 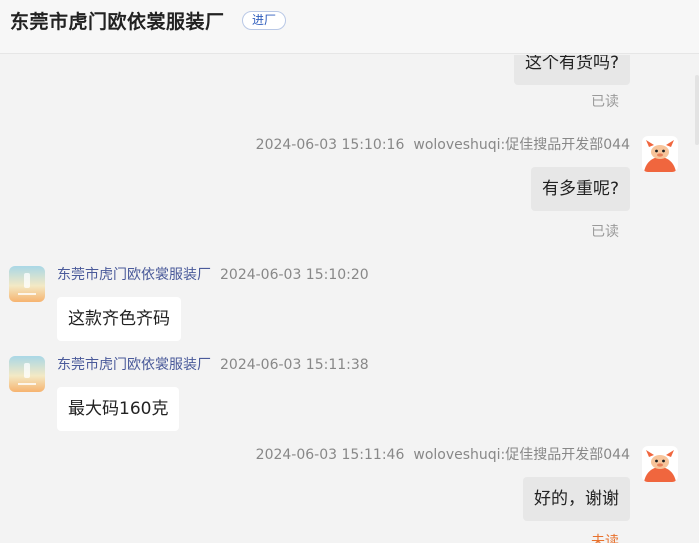 What do you see at coordinates (264, 20) in the screenshot?
I see `enter-shop-button: 进厂` at bounding box center [264, 20].